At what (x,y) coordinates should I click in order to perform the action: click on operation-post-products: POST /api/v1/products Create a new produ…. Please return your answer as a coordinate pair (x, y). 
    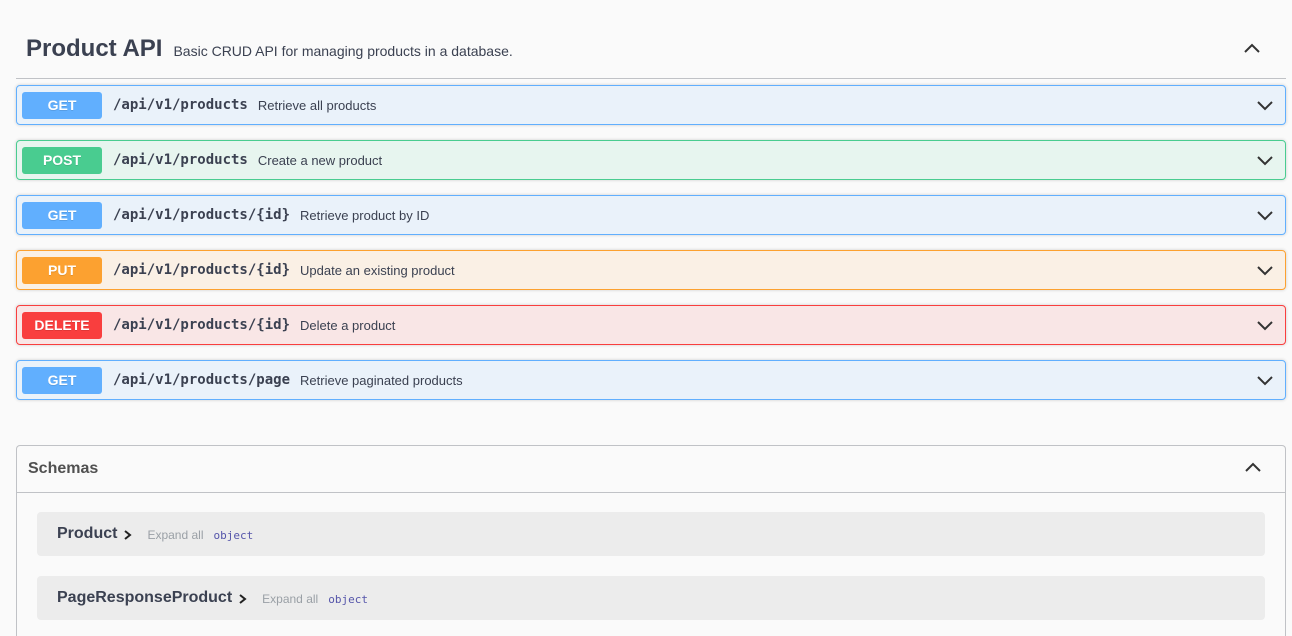
    Looking at the image, I should click on (651, 160).